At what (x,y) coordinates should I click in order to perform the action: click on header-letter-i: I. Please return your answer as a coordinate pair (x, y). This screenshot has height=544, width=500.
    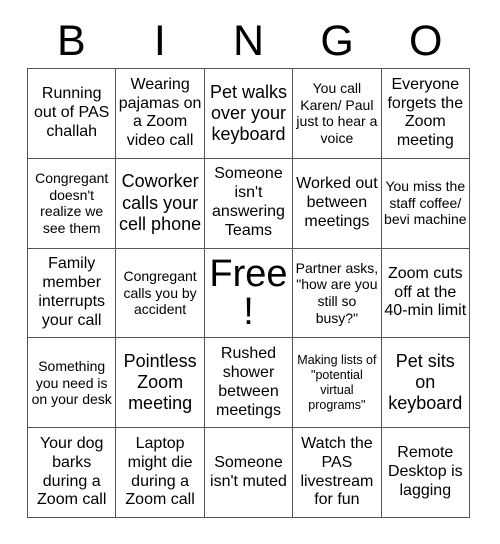
    Looking at the image, I should click on (159, 41).